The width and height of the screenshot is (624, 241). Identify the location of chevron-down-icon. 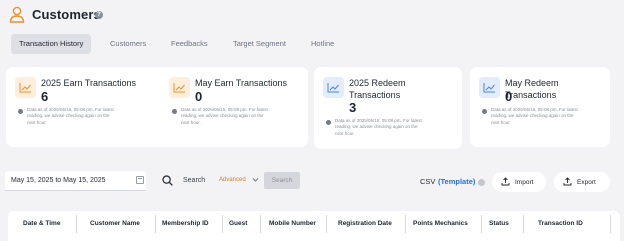
(255, 180).